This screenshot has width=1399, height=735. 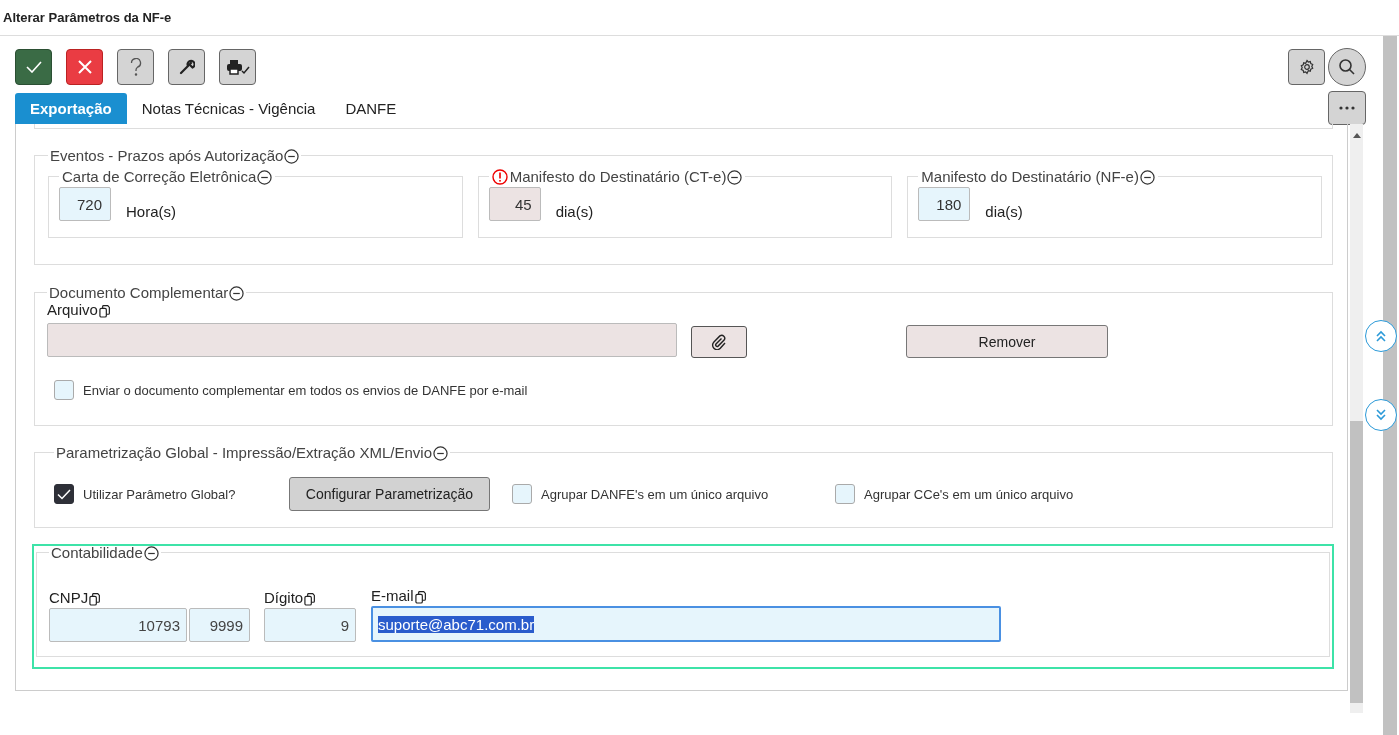 I want to click on checkbox-label: Utilizar Parâmetro Global?, so click(x=160, y=494).